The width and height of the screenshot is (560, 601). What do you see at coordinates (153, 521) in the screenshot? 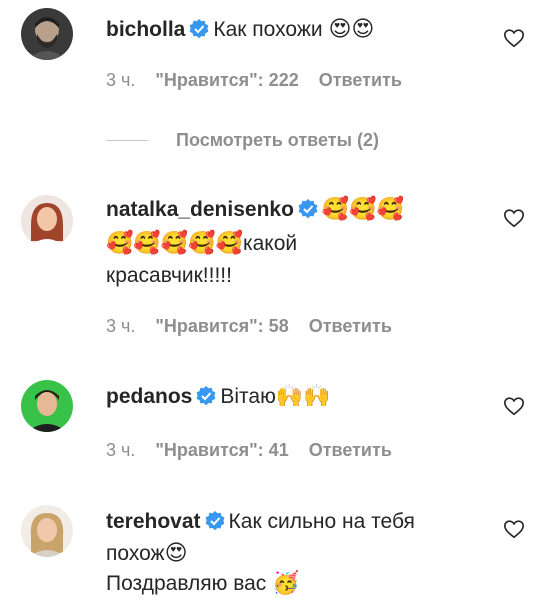
I see `username-terehovat: terehovat` at bounding box center [153, 521].